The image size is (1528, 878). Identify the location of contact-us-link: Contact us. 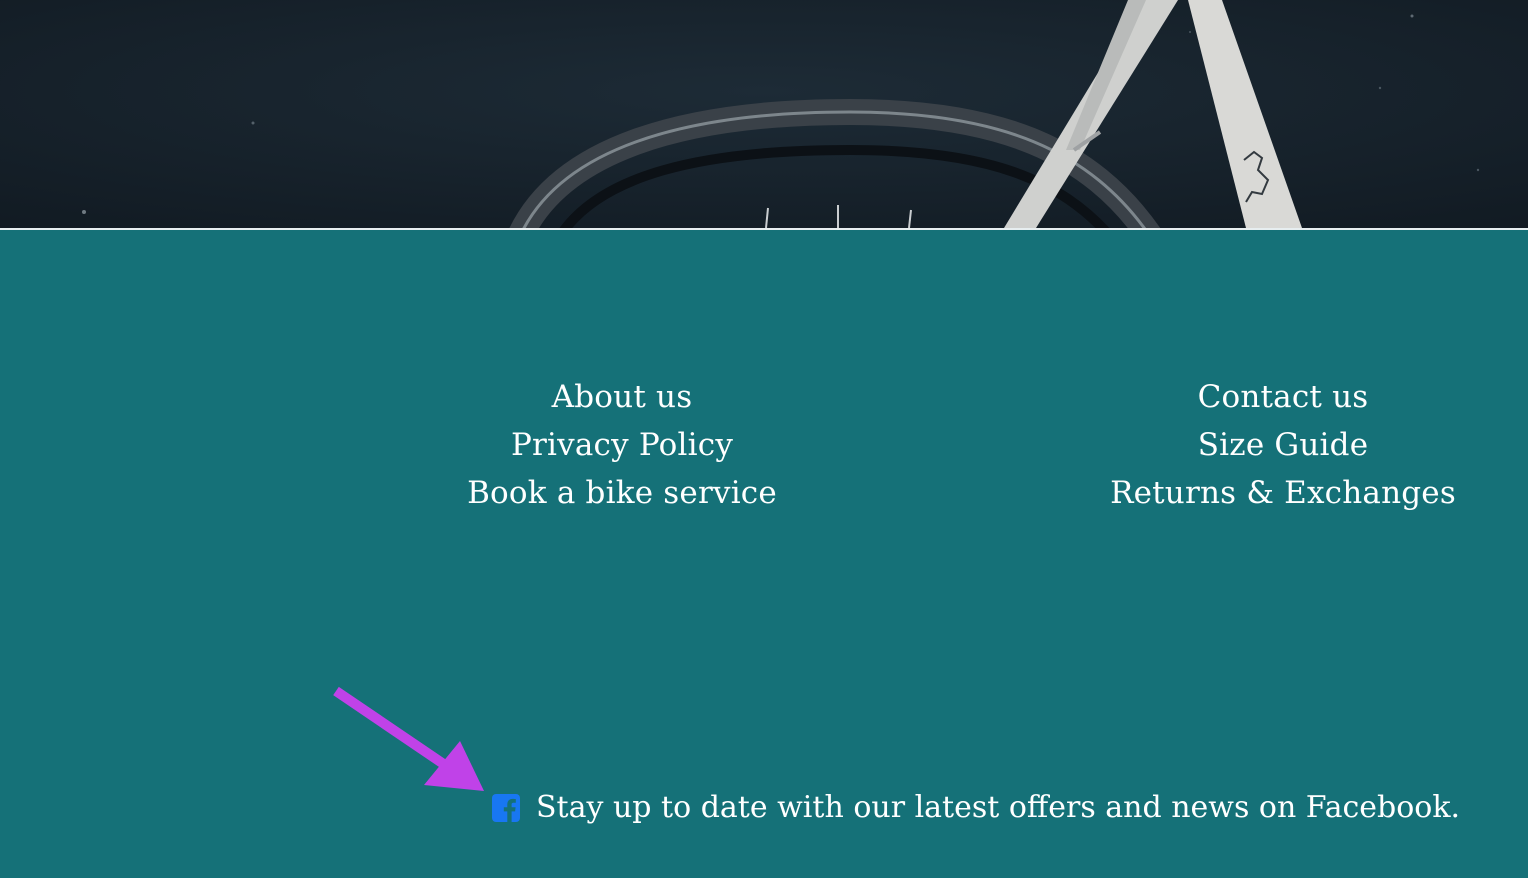
(1283, 397).